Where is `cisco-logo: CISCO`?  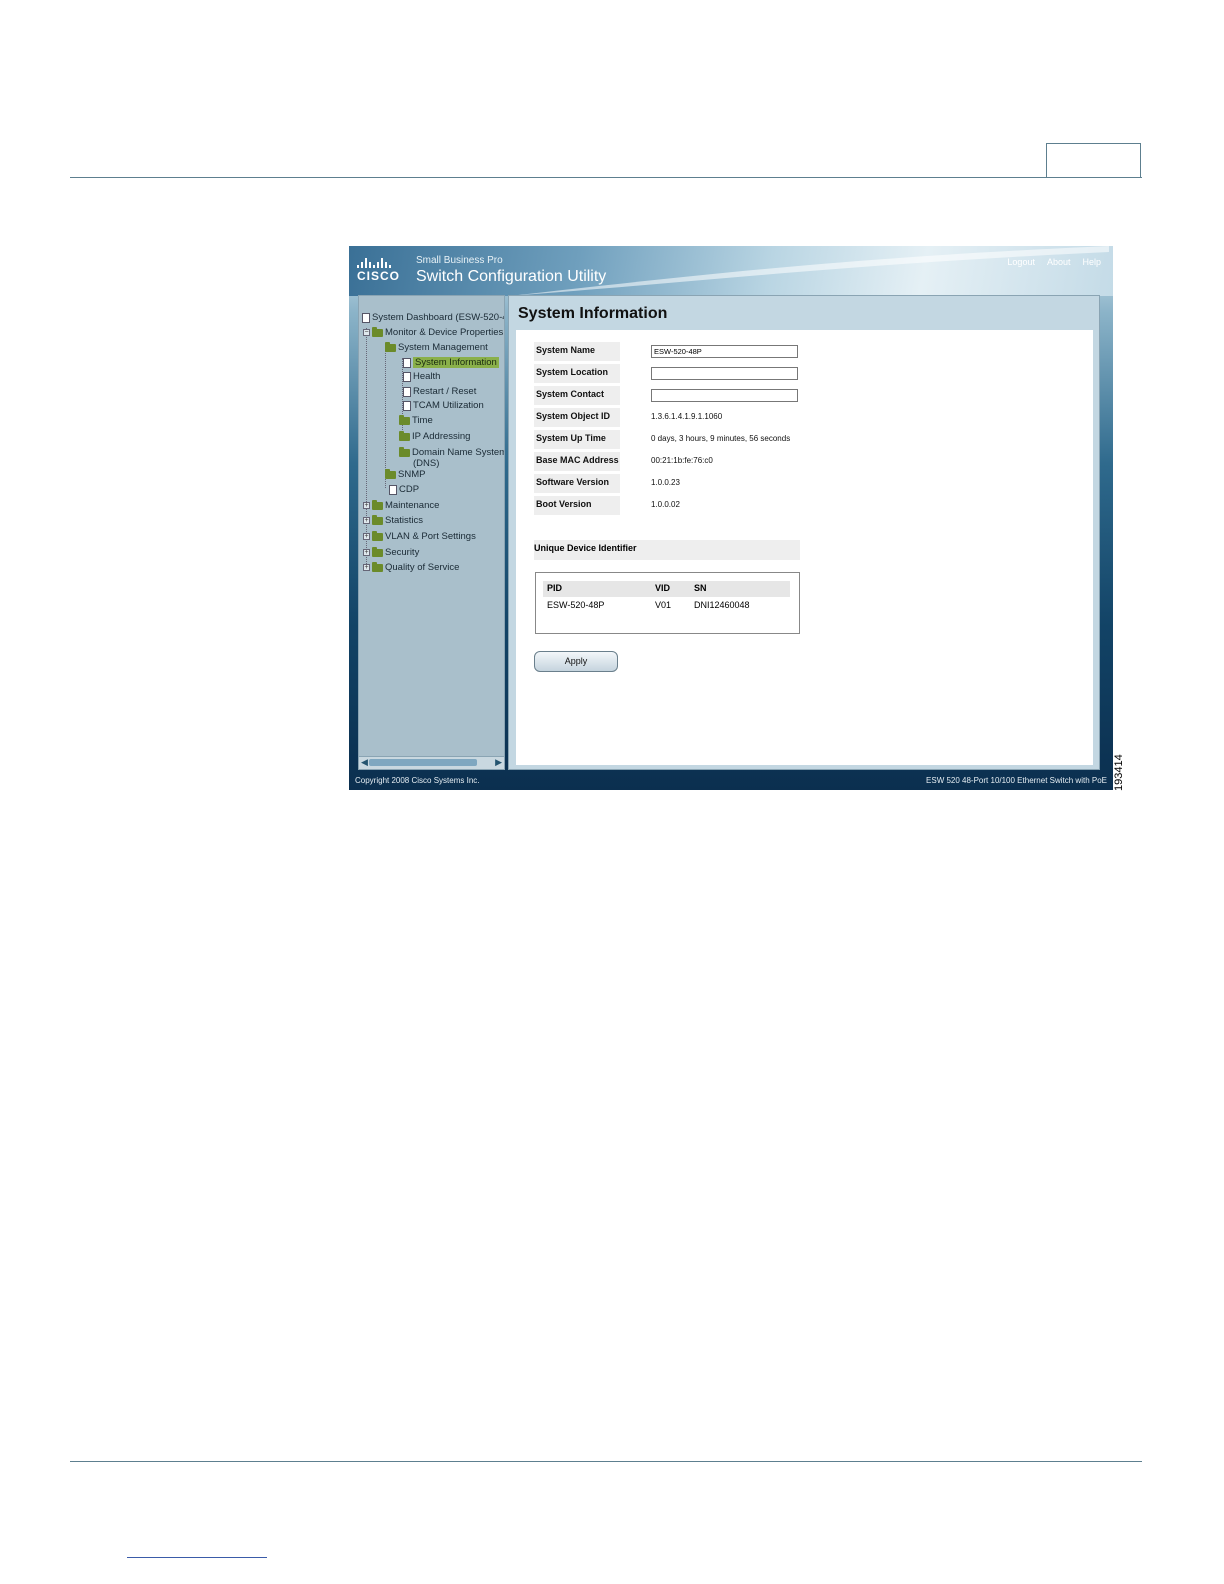
cisco-logo: CISCO is located at coordinates (378, 271).